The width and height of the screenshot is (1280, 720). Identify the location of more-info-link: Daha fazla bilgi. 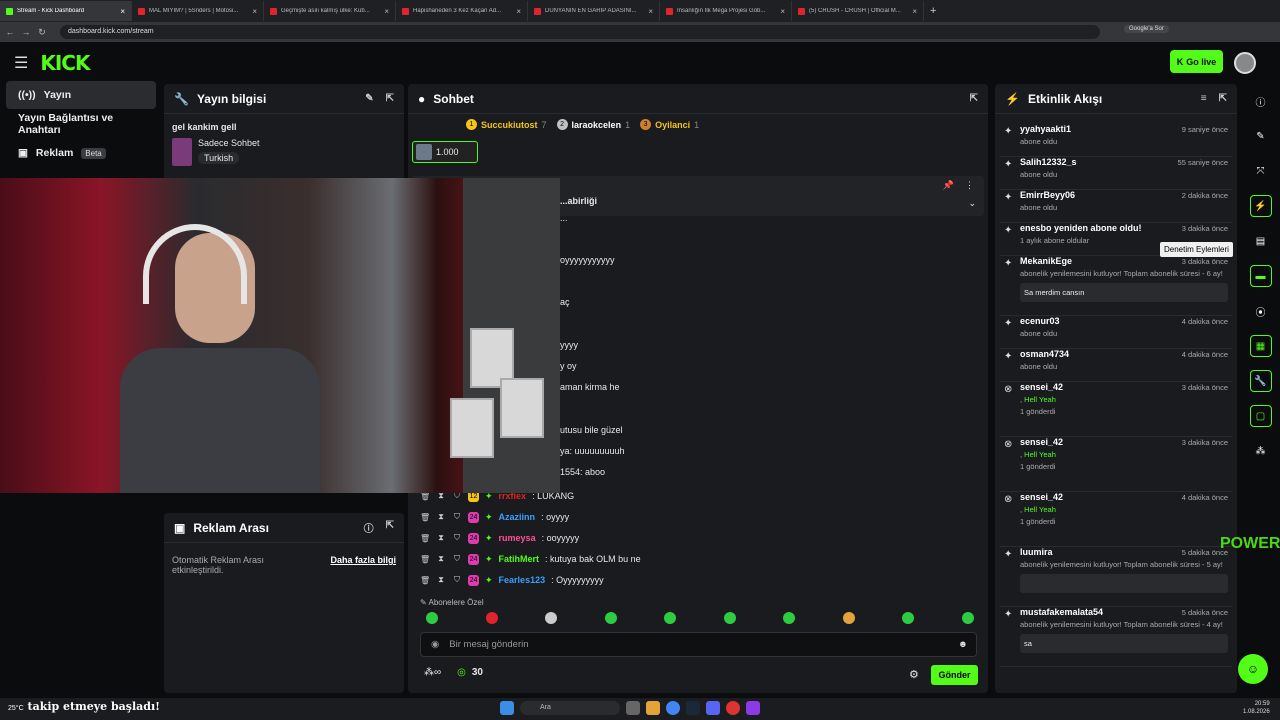
(363, 565).